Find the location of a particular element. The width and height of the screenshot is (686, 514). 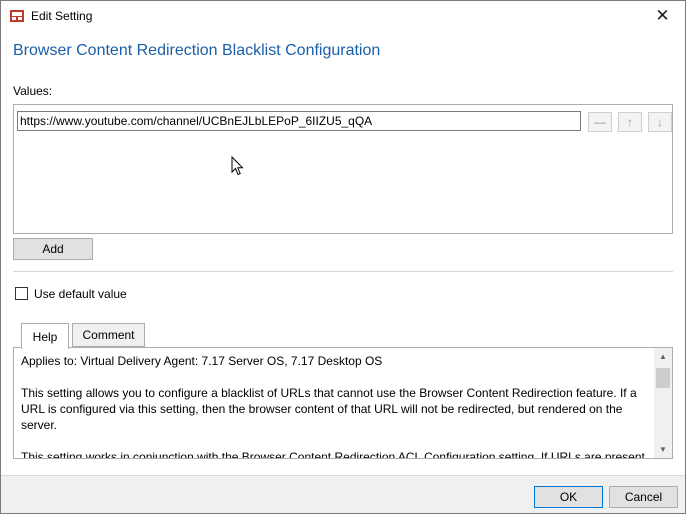

value-input is located at coordinates (299, 121).